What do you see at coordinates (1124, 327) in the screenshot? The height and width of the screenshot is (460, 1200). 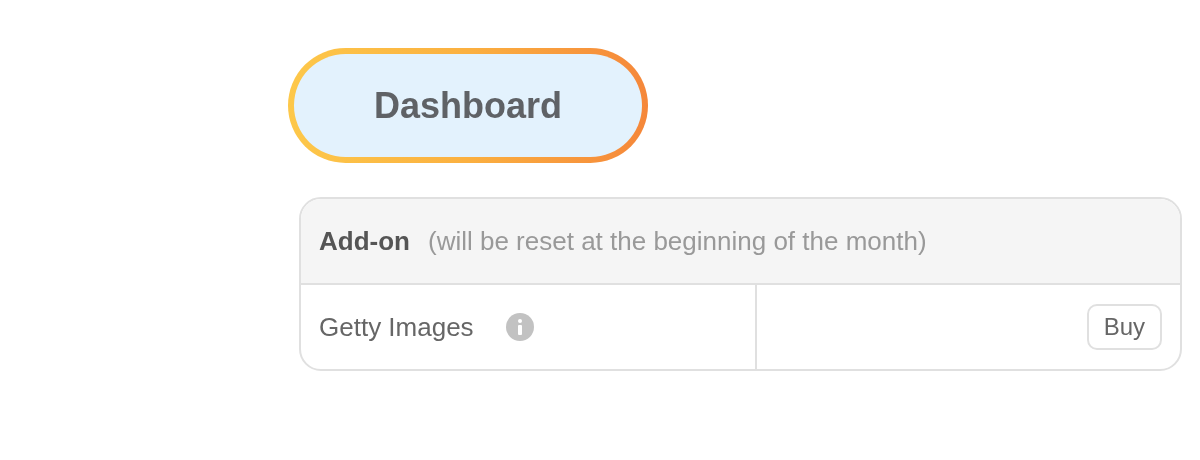 I see `buy-button: Buy` at bounding box center [1124, 327].